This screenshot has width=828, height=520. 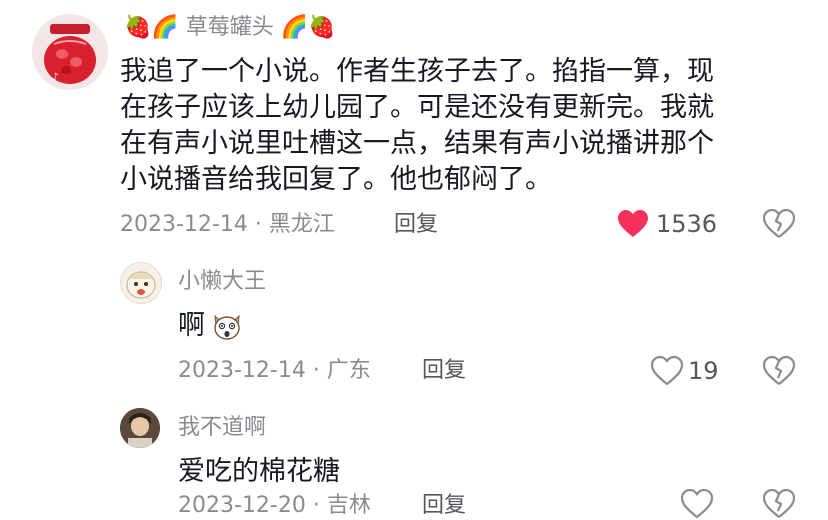 What do you see at coordinates (227, 224) in the screenshot?
I see `comment-date-location: 2023-12-14 · 黑龙江` at bounding box center [227, 224].